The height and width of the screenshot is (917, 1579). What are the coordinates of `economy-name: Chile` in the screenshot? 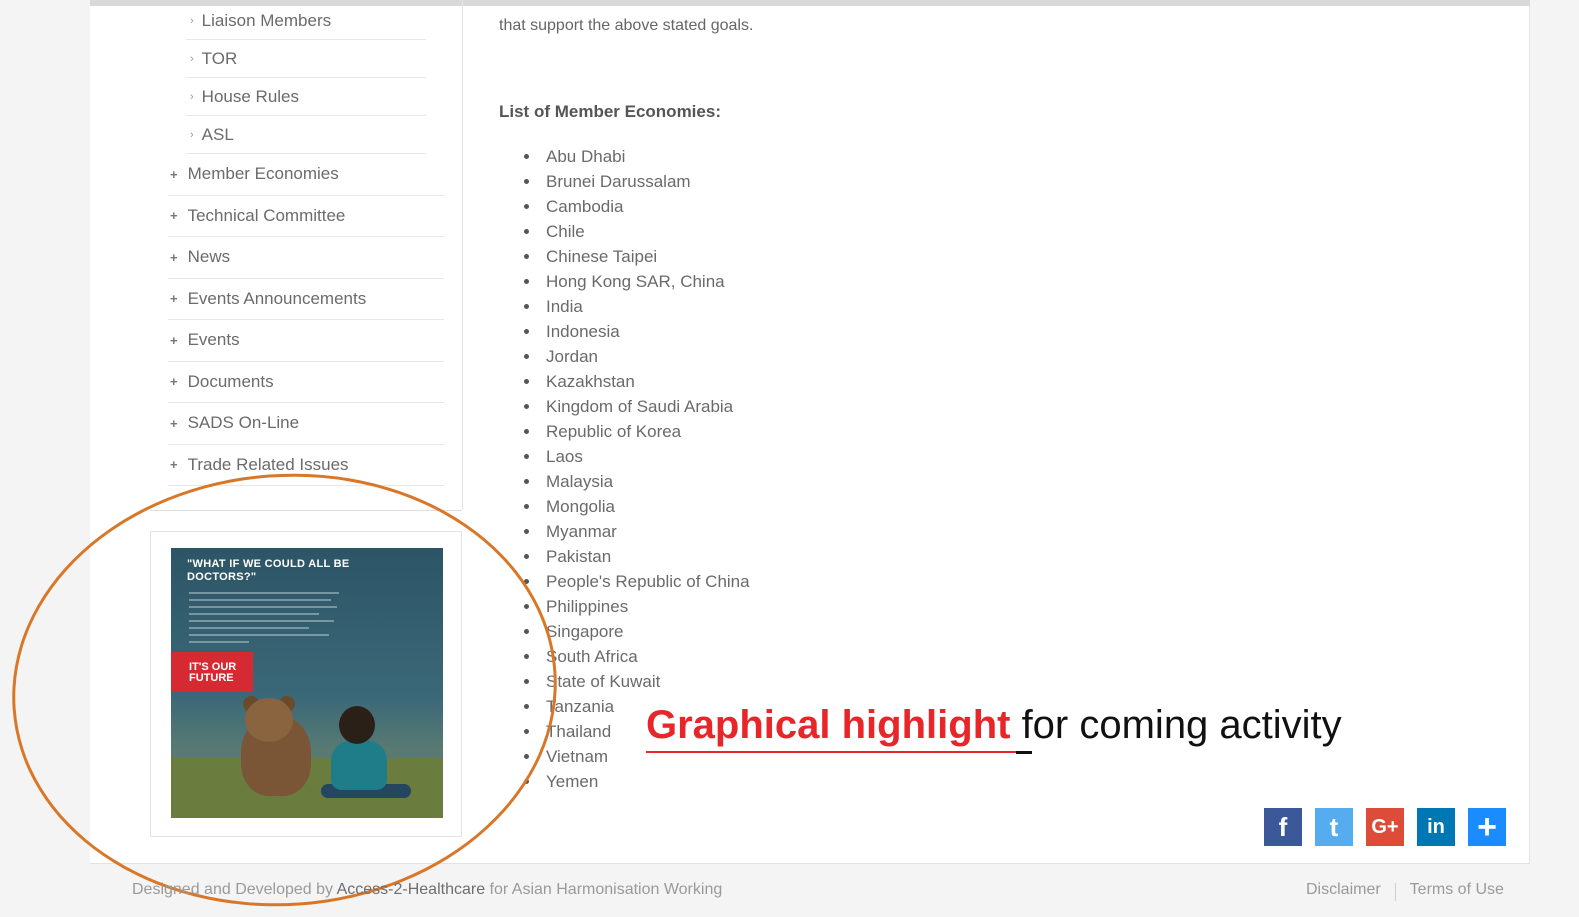 It's located at (565, 231).